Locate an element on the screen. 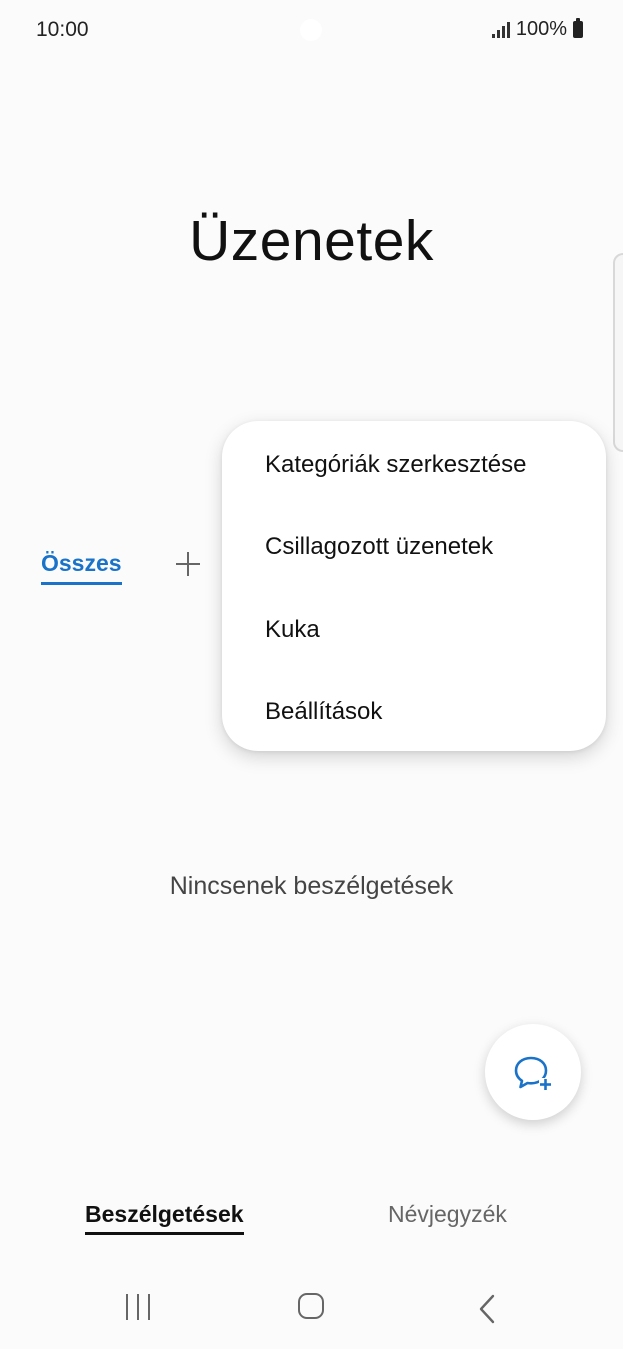  new-message-button is located at coordinates (533, 1072).